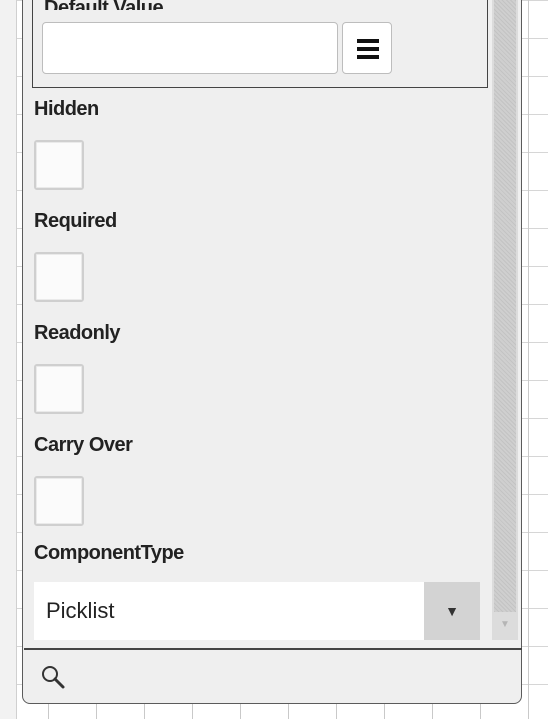 The width and height of the screenshot is (548, 719). Describe the element at coordinates (103, 5) in the screenshot. I see `default-value-label: Default Value` at that location.